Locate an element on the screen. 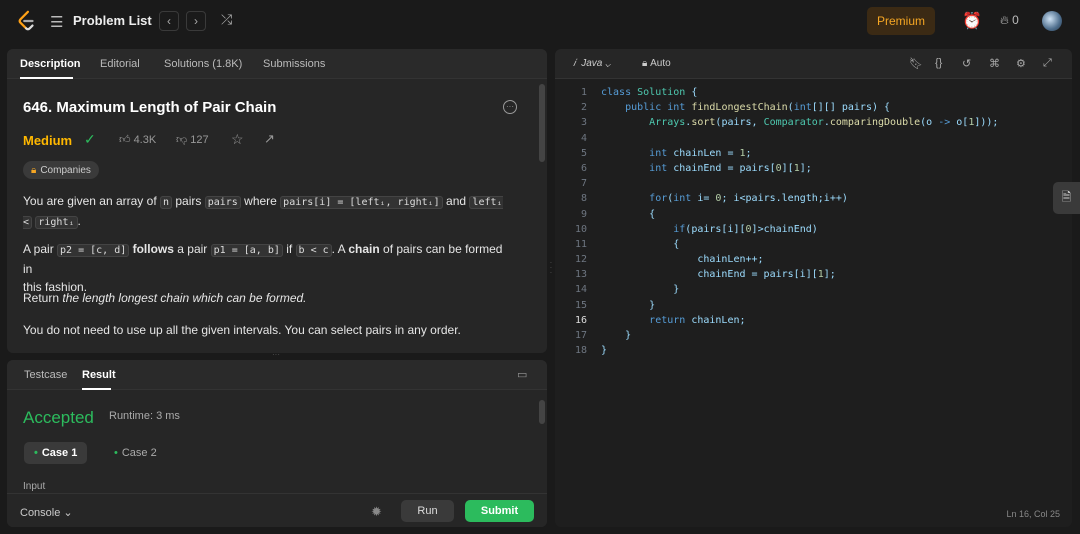 The height and width of the screenshot is (534, 1080). line-number: 13 is located at coordinates (580, 275).